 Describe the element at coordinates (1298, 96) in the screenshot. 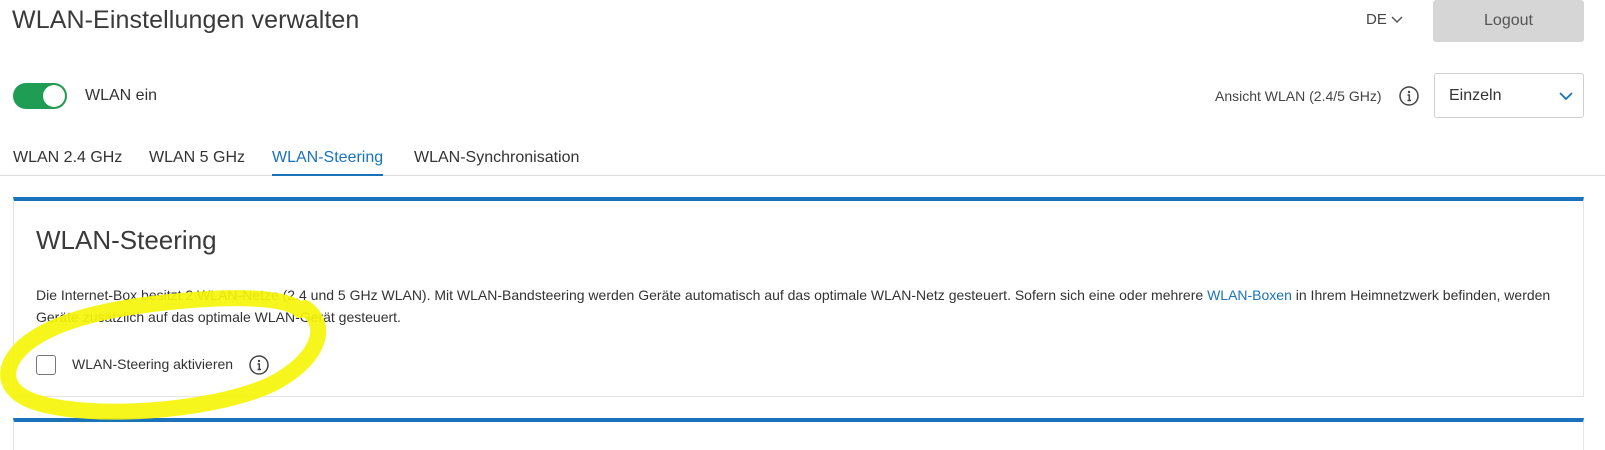

I see `view-label: Ansicht WLAN (2.4/5 GHz)` at that location.